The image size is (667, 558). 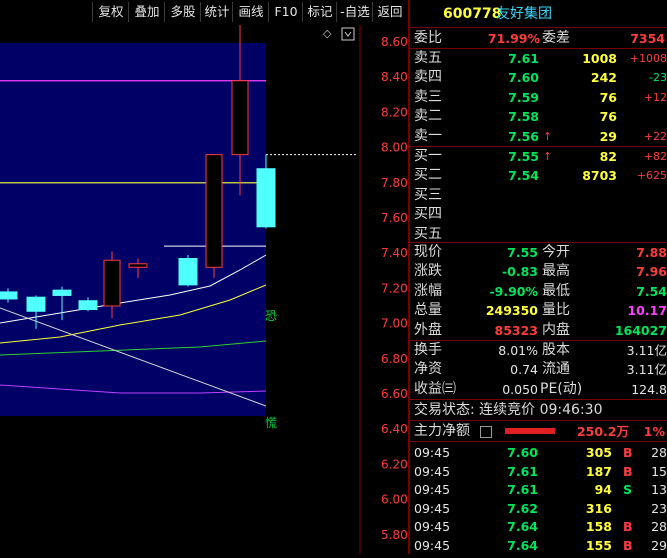 What do you see at coordinates (182, 12) in the screenshot?
I see `multi-stock-button: 多股` at bounding box center [182, 12].